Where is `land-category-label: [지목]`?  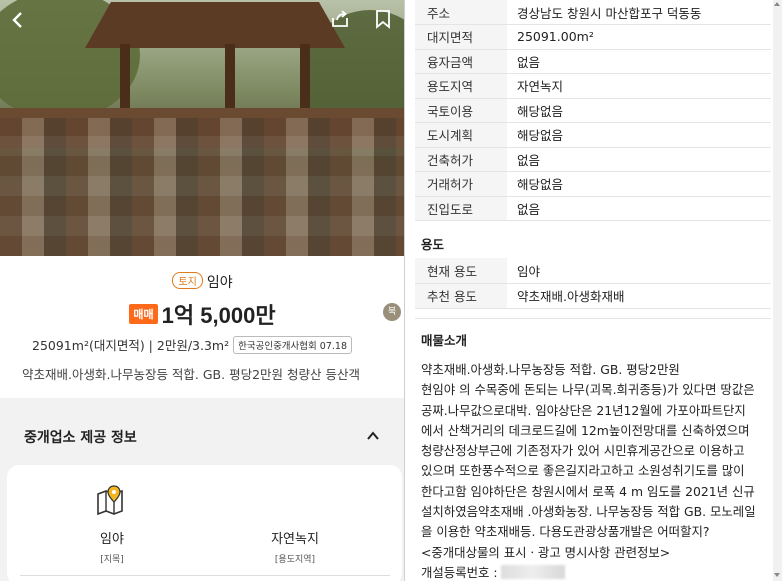
land-category-label: [지목] is located at coordinates (112, 560).